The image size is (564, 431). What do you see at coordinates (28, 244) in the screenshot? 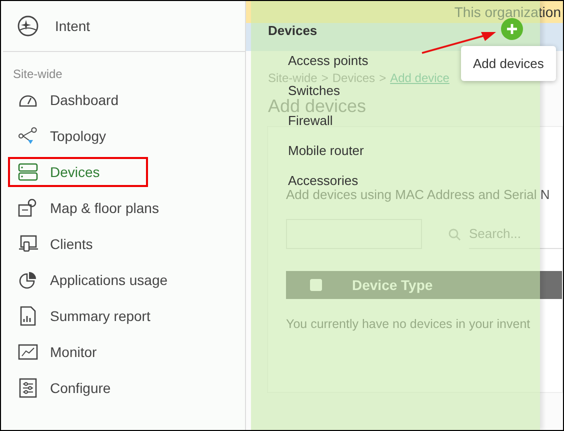
I see `laptop-icon` at bounding box center [28, 244].